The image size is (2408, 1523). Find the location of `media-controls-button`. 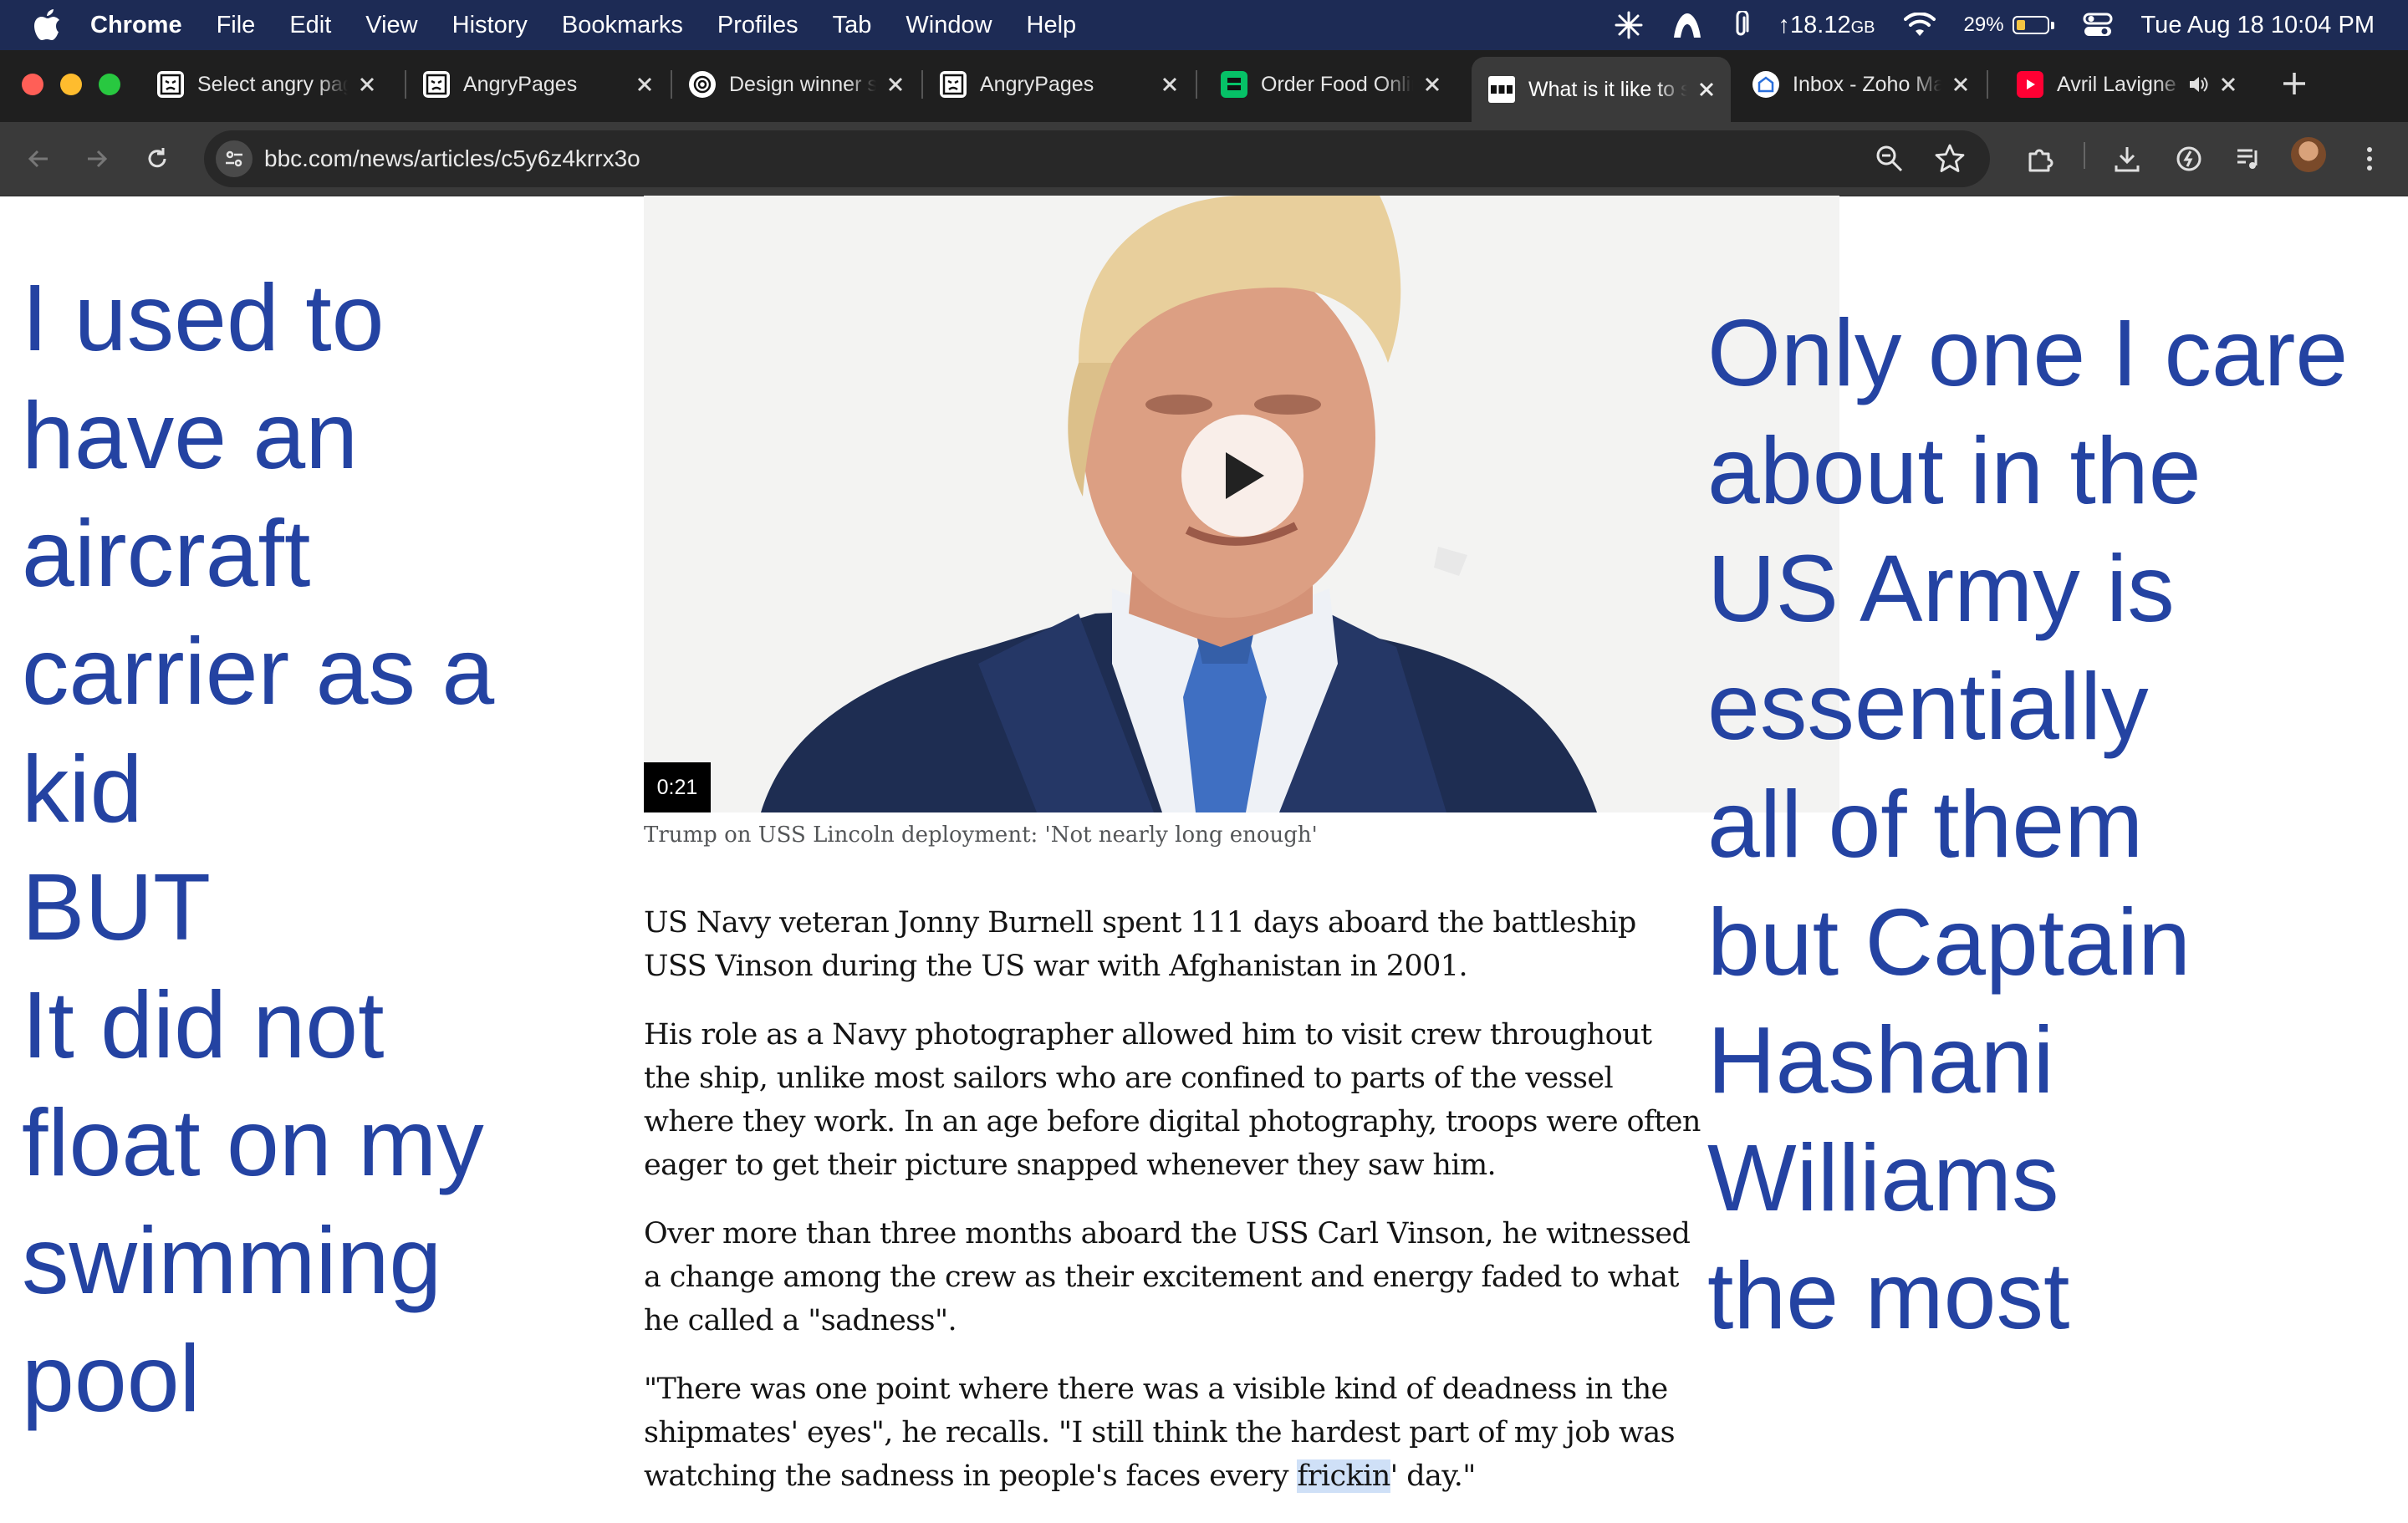

media-controls-button is located at coordinates (2250, 158).